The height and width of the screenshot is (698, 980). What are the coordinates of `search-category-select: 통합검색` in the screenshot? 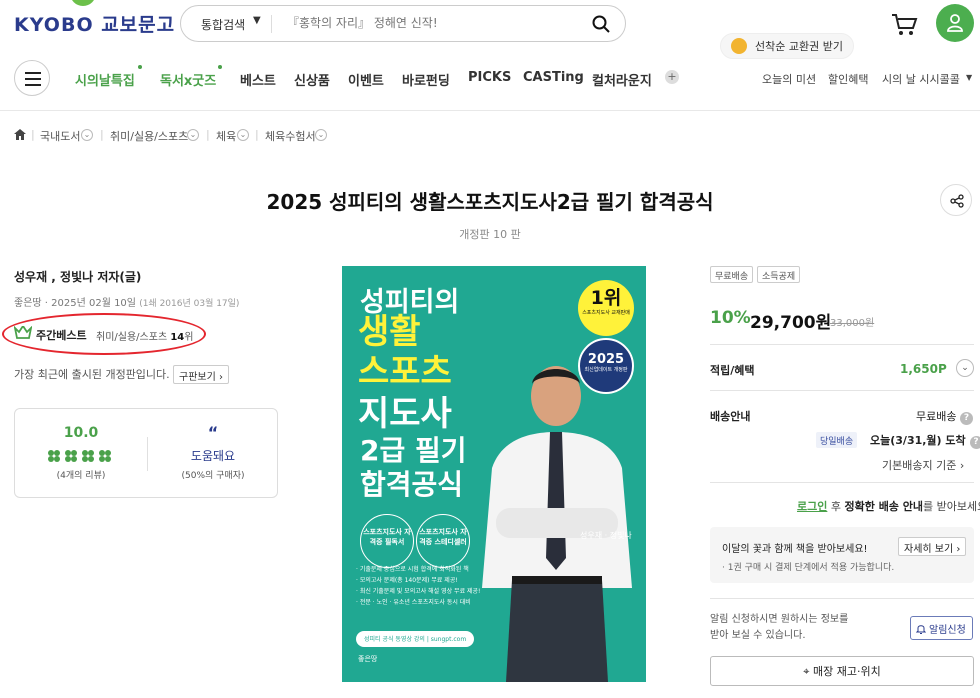 It's located at (223, 24).